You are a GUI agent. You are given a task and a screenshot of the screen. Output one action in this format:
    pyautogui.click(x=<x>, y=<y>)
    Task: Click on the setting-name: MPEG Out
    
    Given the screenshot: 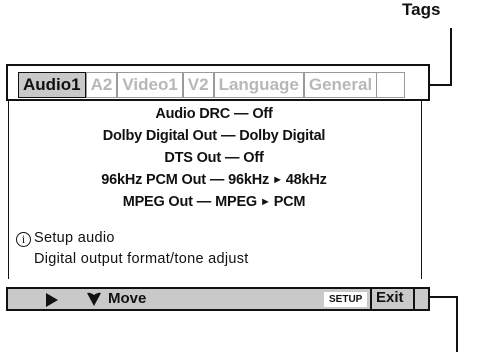 What is the action you would take?
    pyautogui.click(x=157, y=202)
    